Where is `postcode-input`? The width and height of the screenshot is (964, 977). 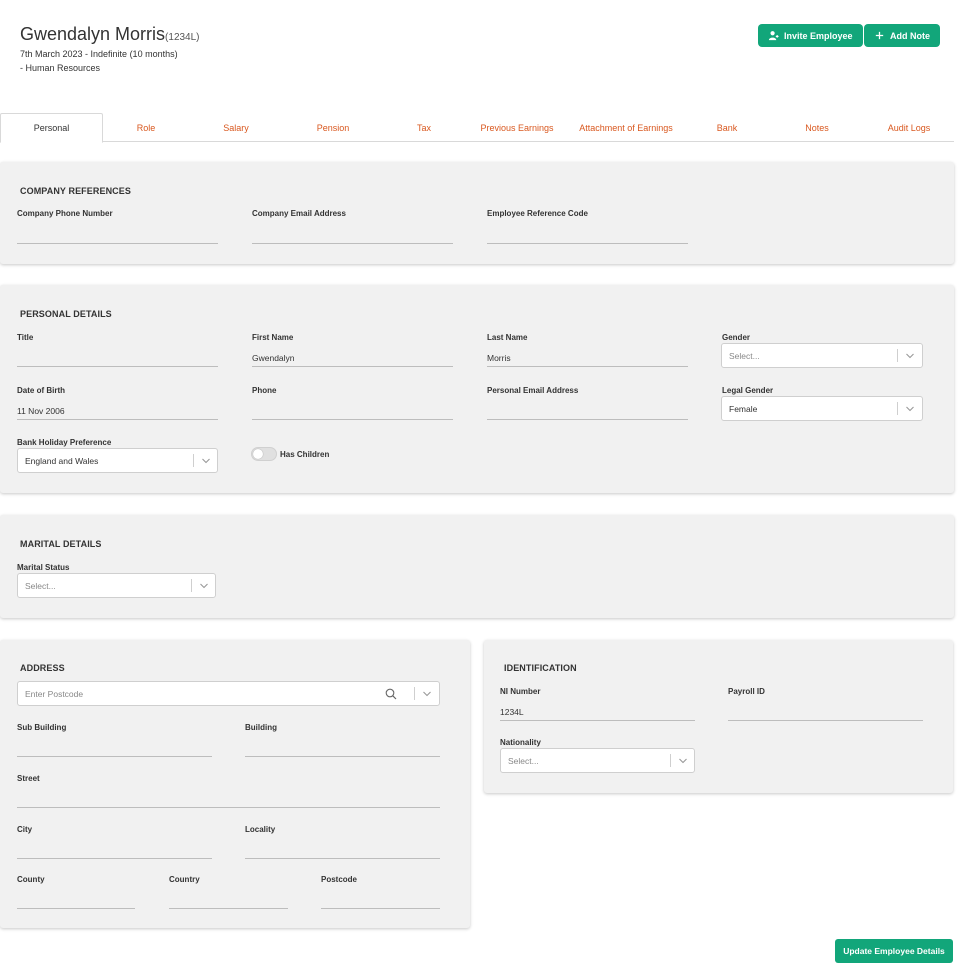
postcode-input is located at coordinates (380, 900).